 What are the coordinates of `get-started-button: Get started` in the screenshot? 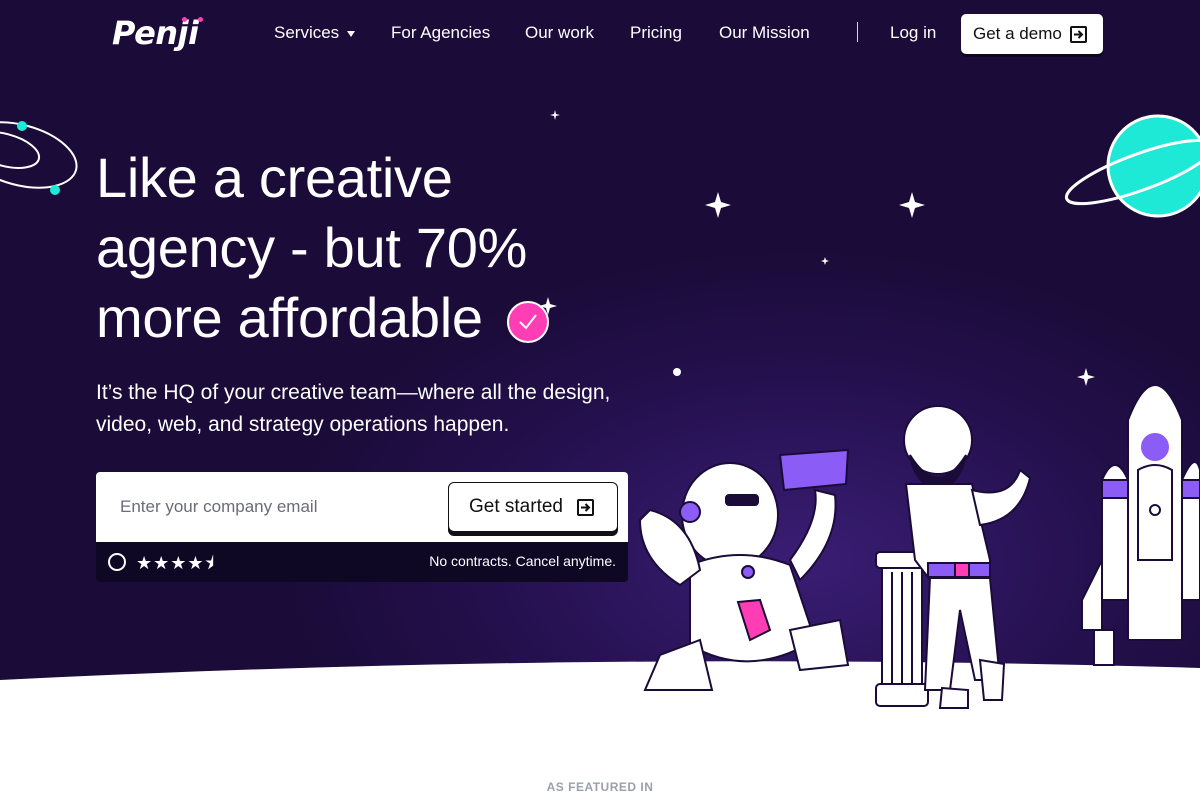 It's located at (533, 507).